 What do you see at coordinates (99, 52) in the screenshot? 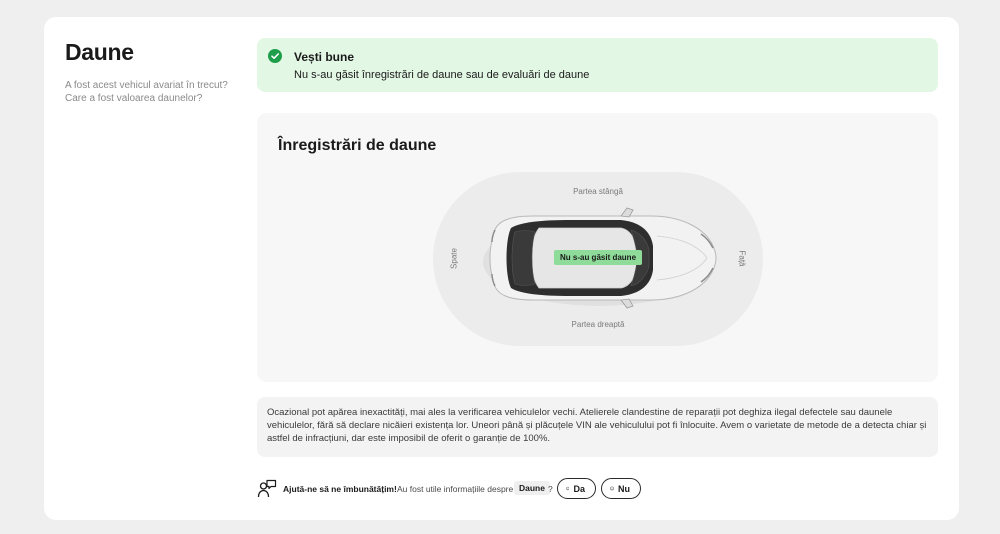
I see `page-title: Daune` at bounding box center [99, 52].